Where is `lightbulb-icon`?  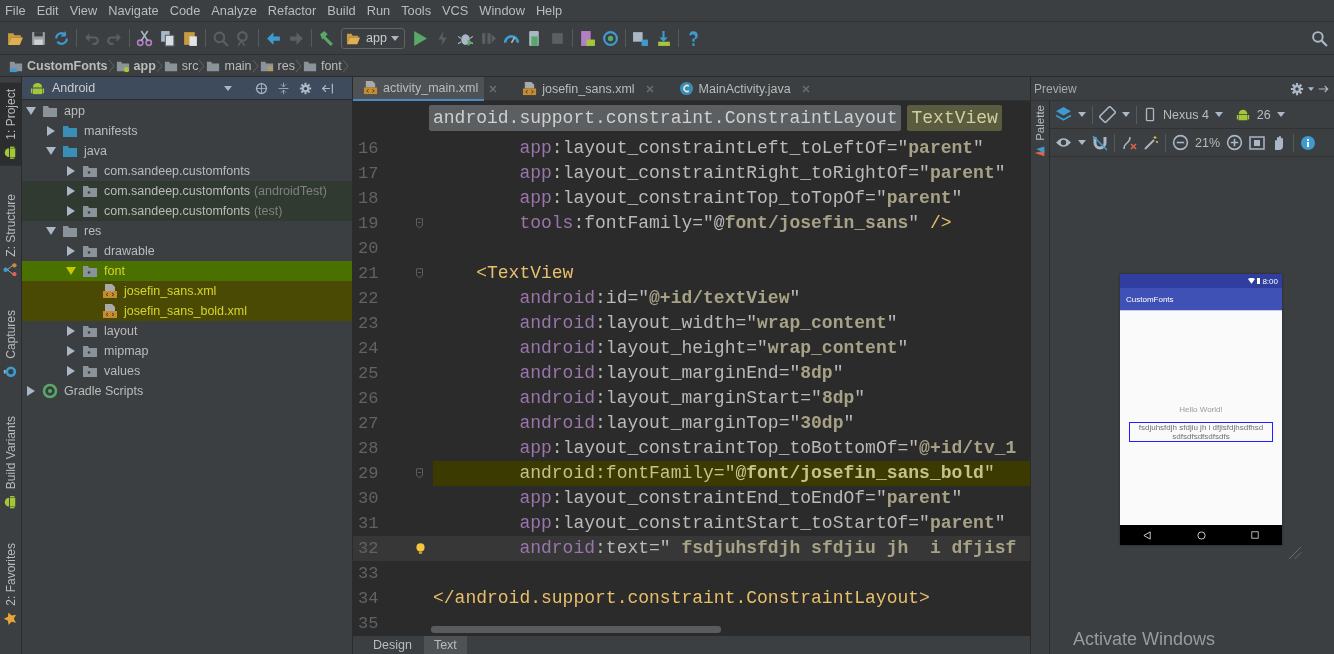 lightbulb-icon is located at coordinates (420, 548).